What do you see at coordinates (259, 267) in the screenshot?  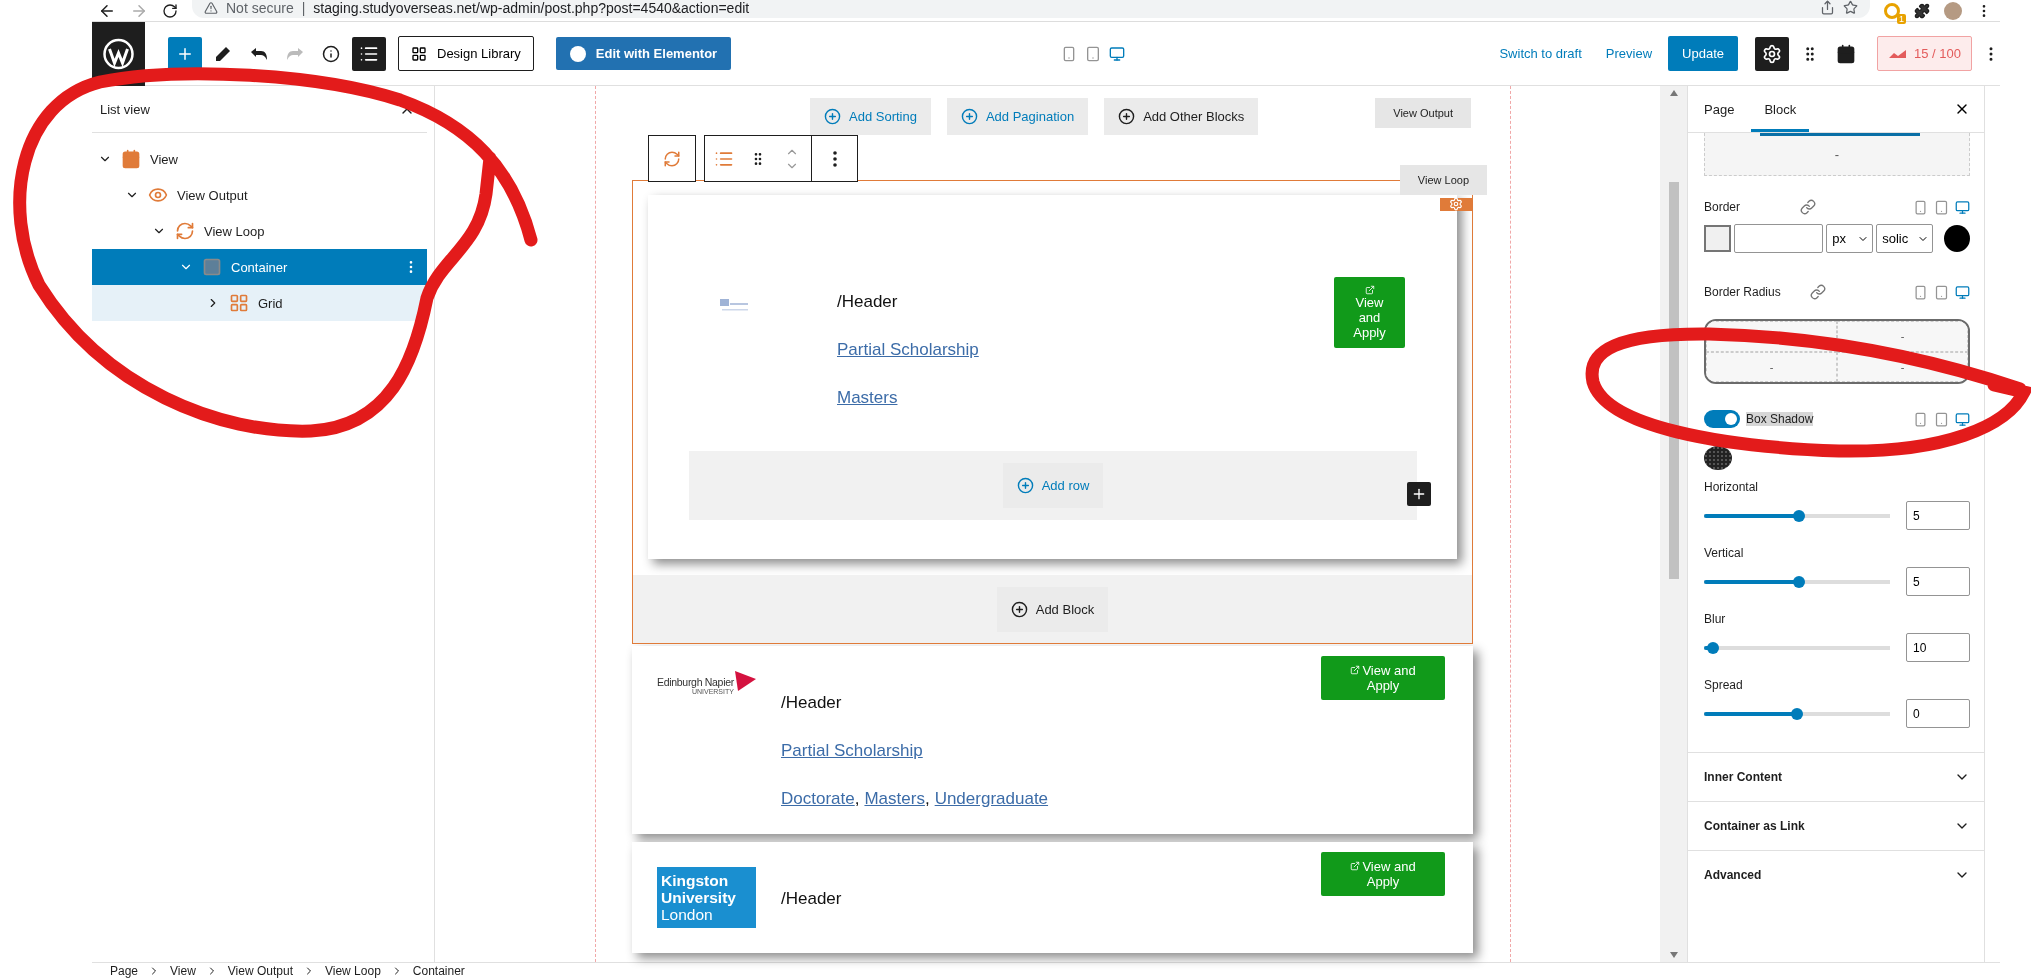 I see `list-view-item: Container` at bounding box center [259, 267].